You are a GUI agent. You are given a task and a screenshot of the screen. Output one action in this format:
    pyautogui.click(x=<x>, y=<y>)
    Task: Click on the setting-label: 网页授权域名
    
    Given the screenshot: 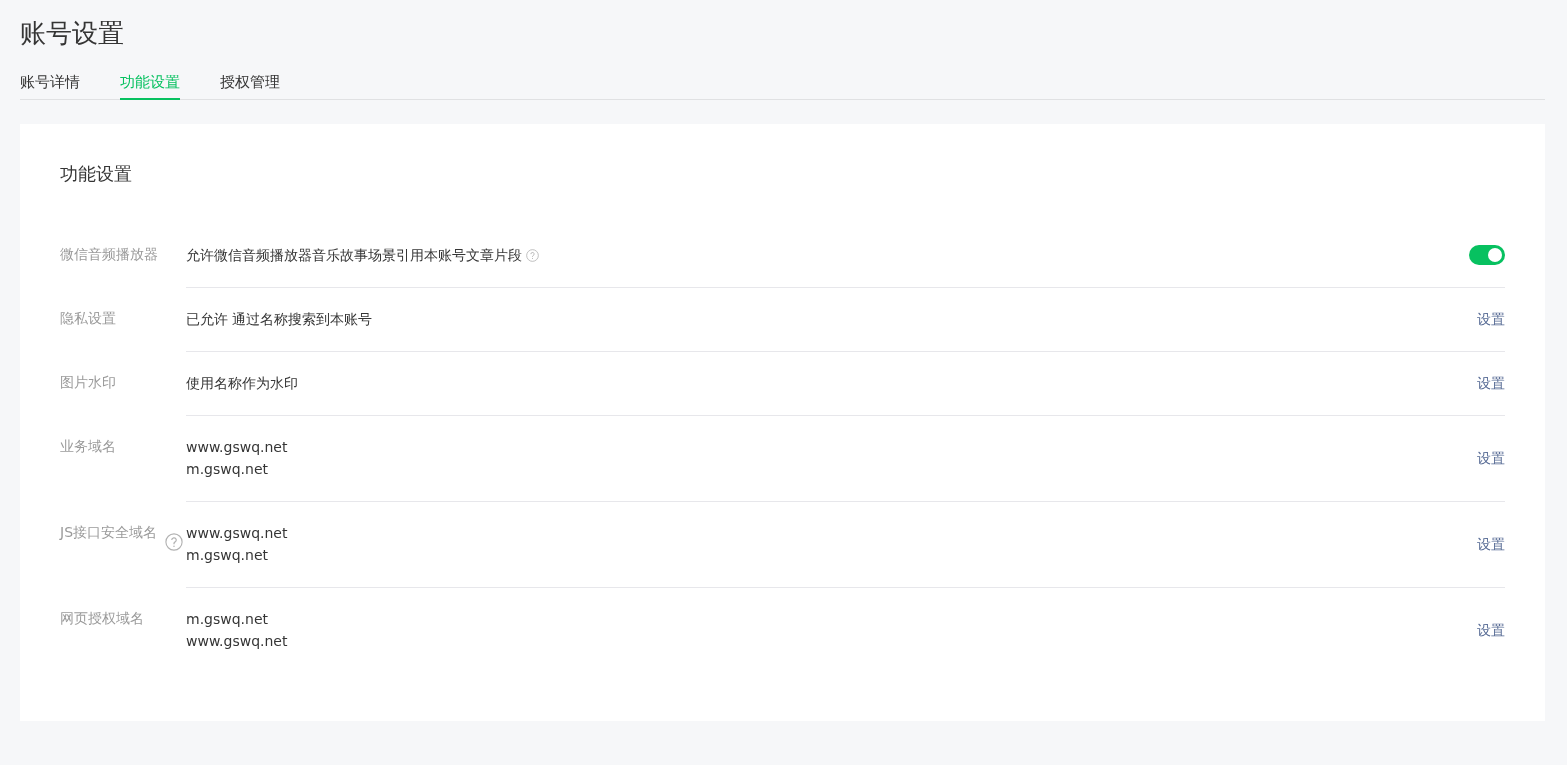 What is the action you would take?
    pyautogui.click(x=102, y=618)
    